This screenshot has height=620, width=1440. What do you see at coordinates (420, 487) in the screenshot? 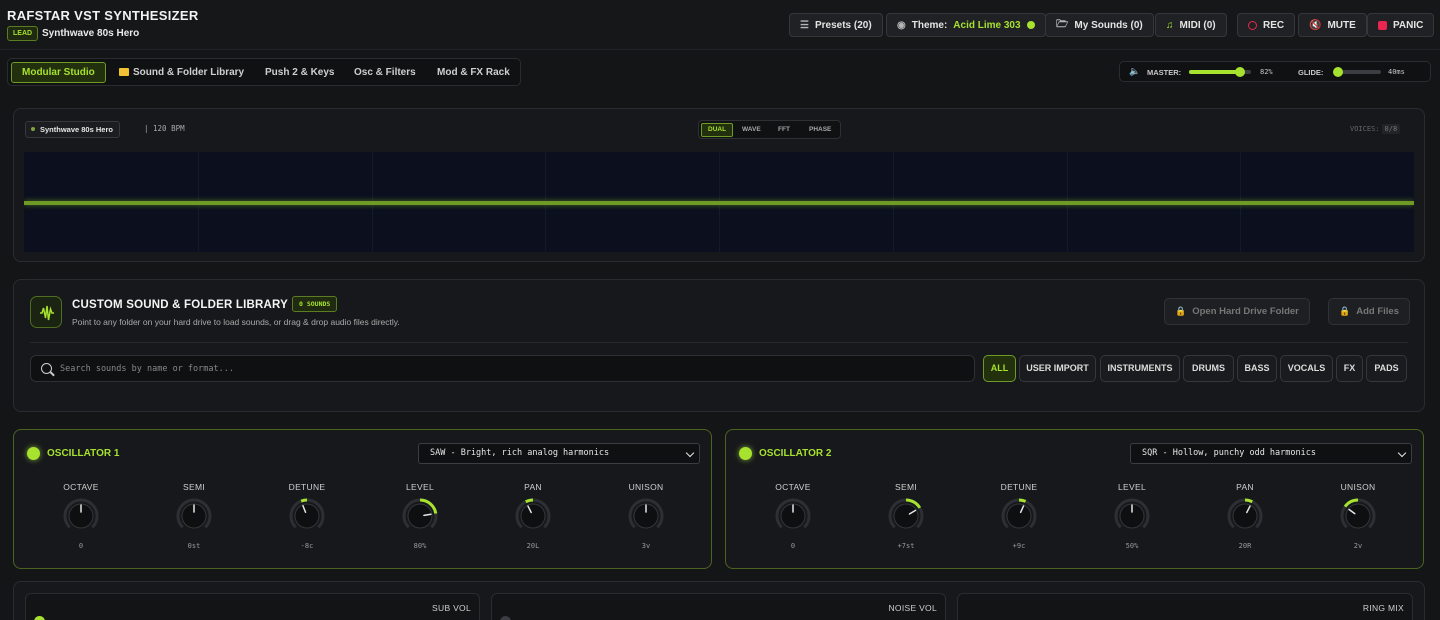
I see `knob-label: LEVEL` at bounding box center [420, 487].